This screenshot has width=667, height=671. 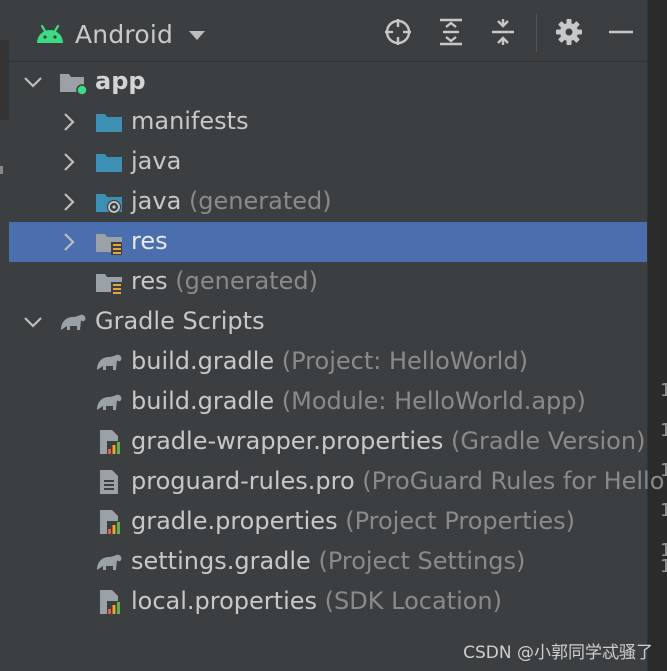 I want to click on tree-node-res: res, so click(x=328, y=242).